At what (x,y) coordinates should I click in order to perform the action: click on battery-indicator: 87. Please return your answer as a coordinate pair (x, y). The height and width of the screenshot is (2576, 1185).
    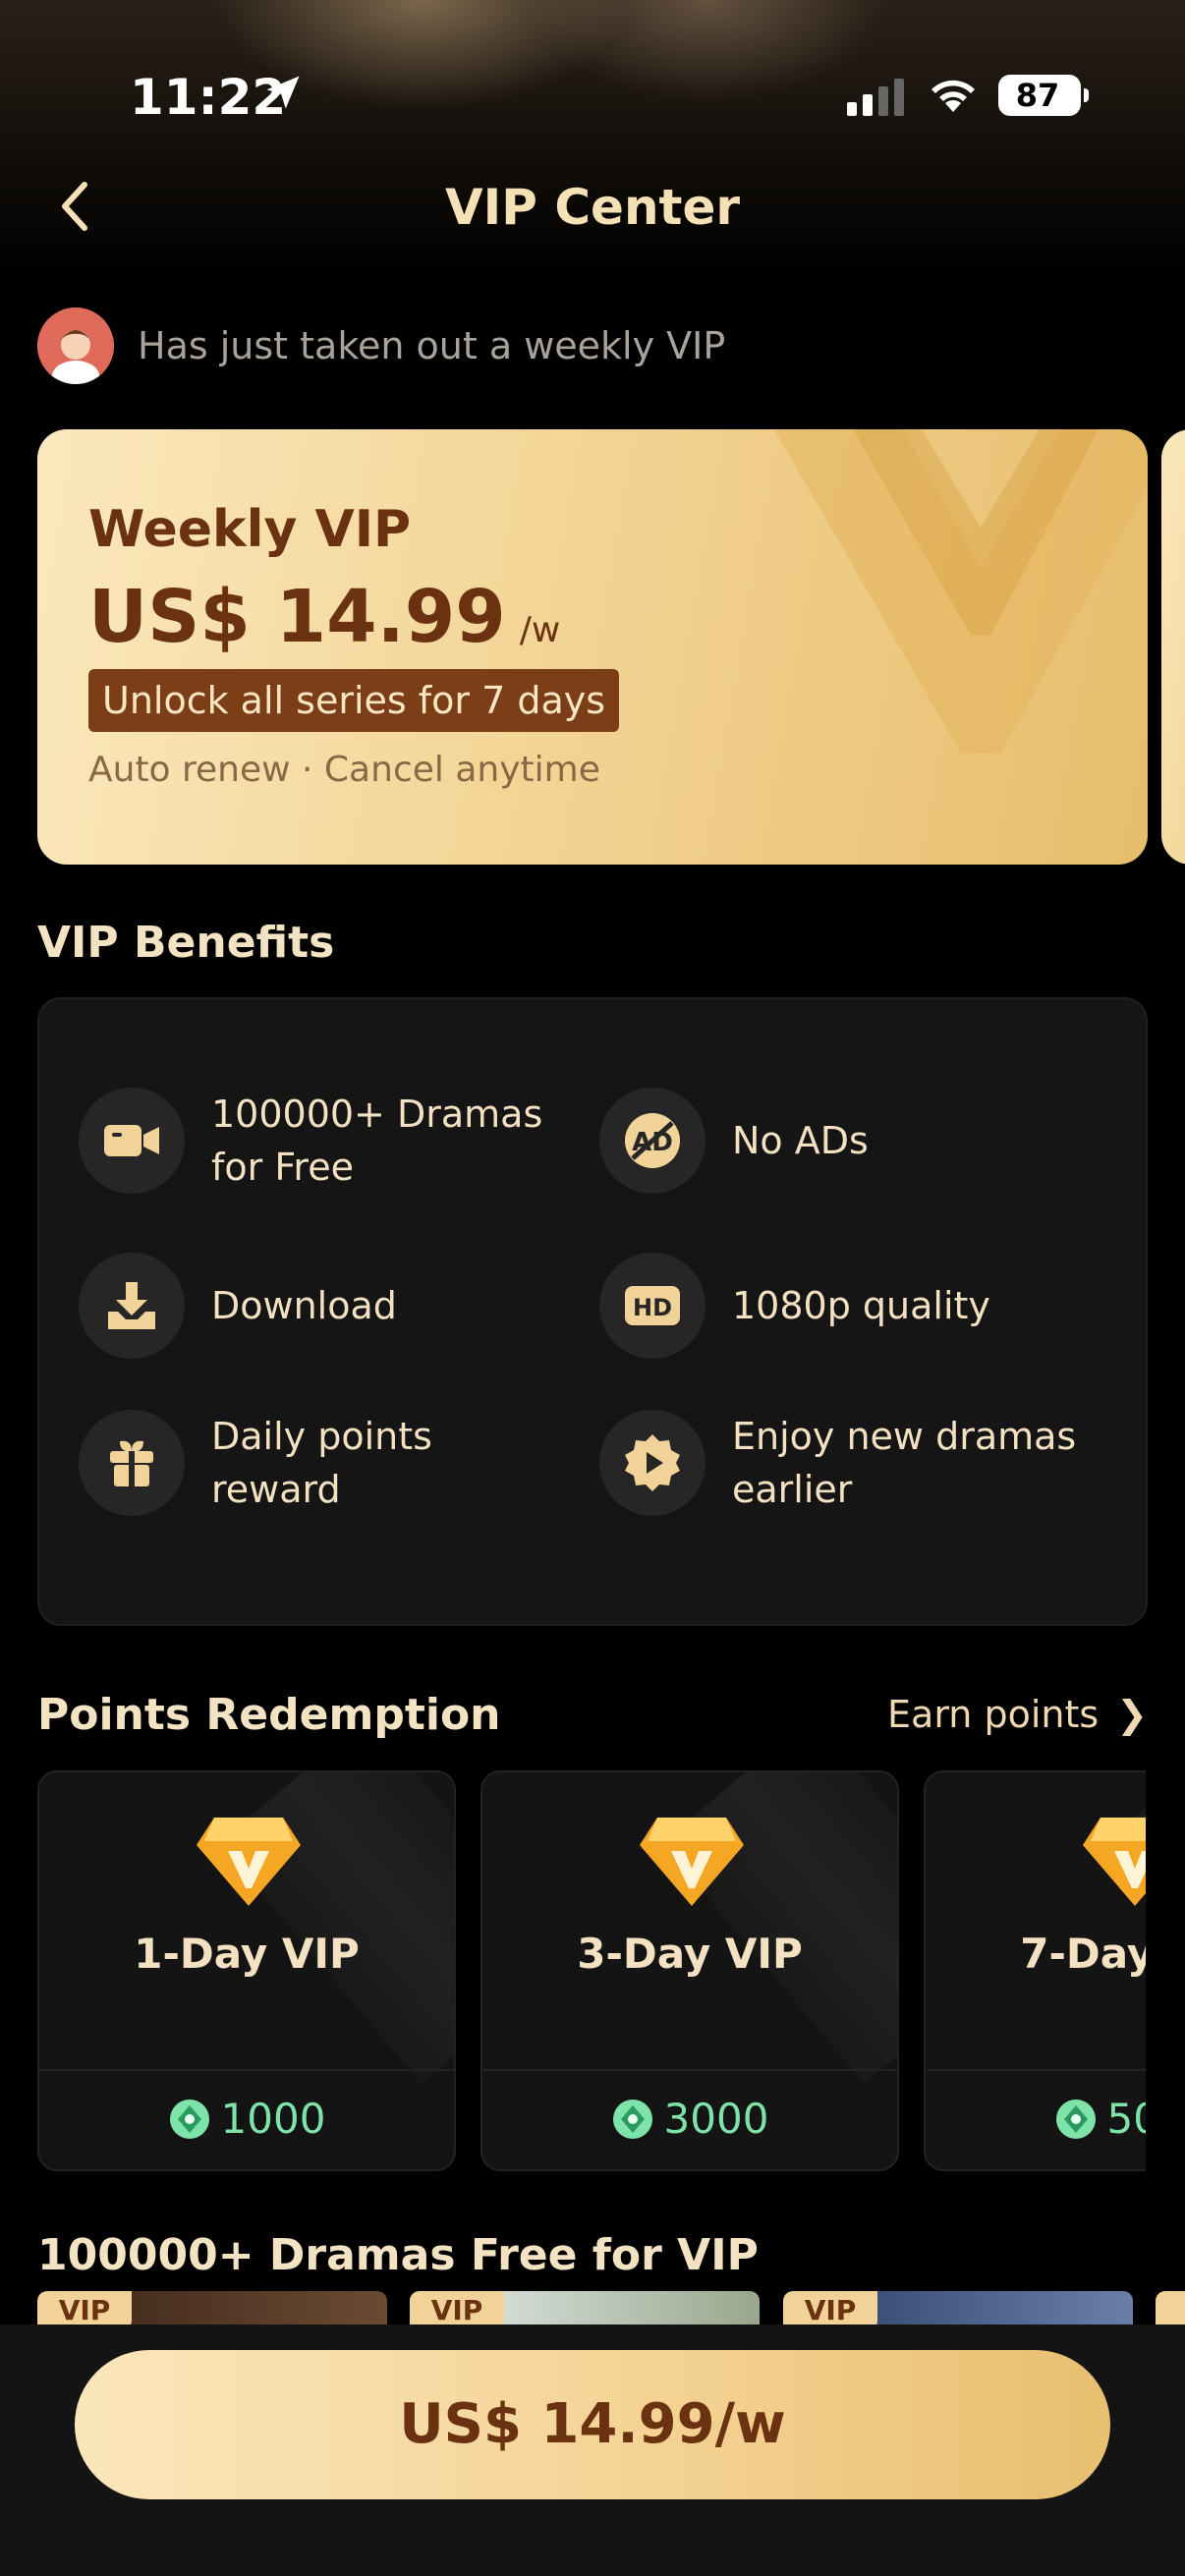
    Looking at the image, I should click on (1044, 95).